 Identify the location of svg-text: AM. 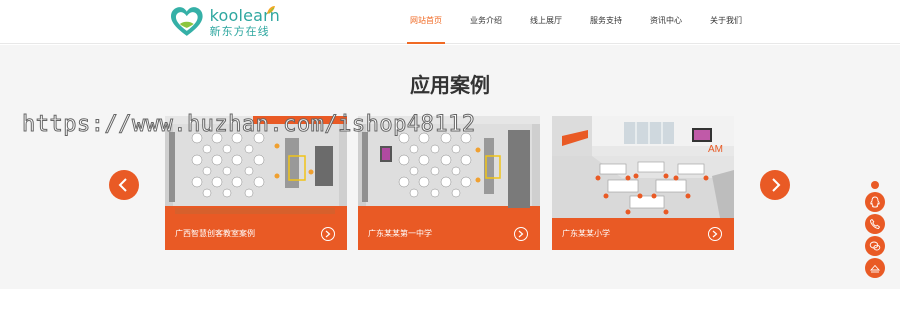
(715, 149).